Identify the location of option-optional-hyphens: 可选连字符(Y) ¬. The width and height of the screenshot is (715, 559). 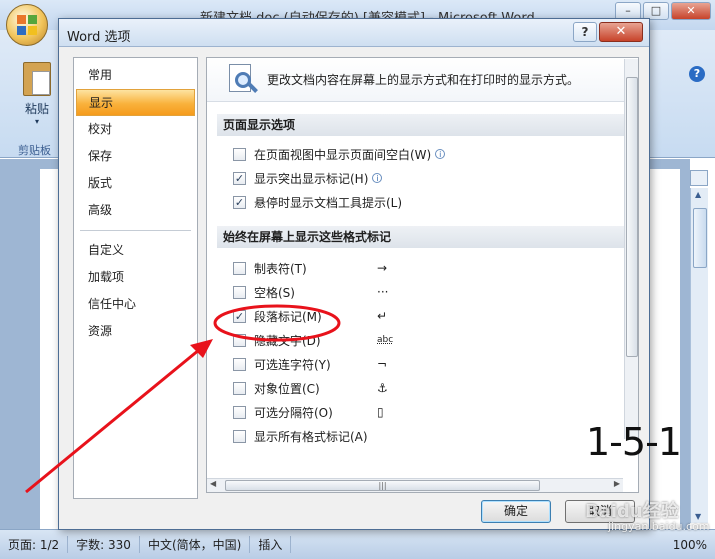
(422, 364).